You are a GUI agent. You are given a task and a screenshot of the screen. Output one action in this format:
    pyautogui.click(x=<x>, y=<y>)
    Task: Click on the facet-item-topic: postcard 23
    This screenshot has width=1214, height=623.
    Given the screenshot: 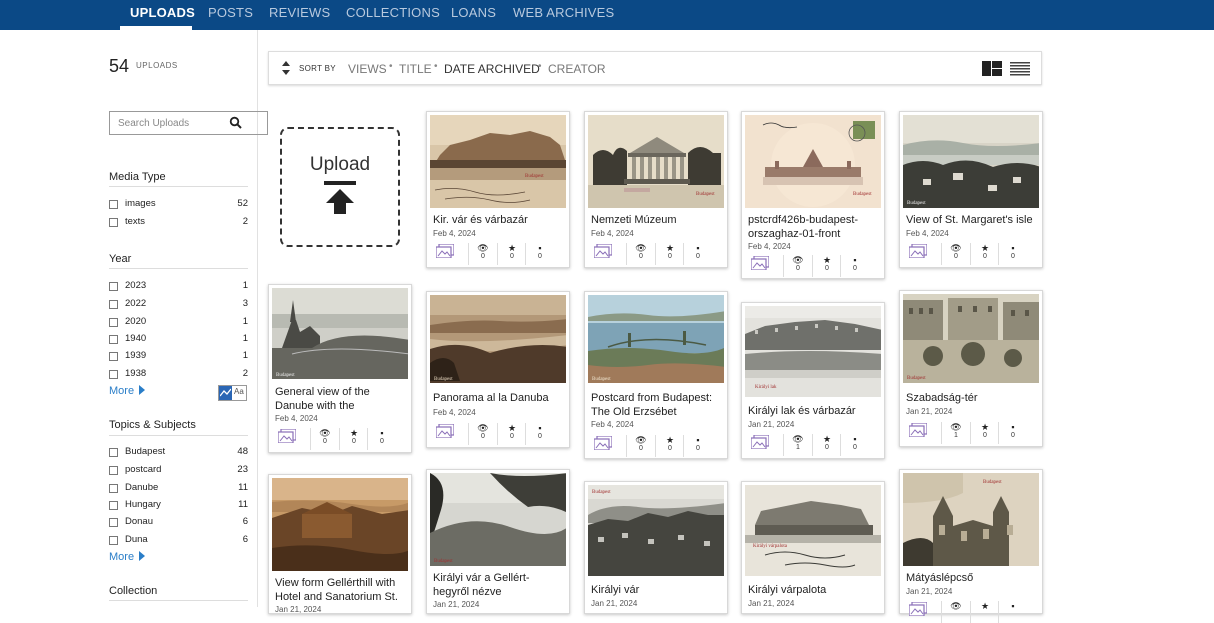 What is the action you would take?
    pyautogui.click(x=178, y=471)
    